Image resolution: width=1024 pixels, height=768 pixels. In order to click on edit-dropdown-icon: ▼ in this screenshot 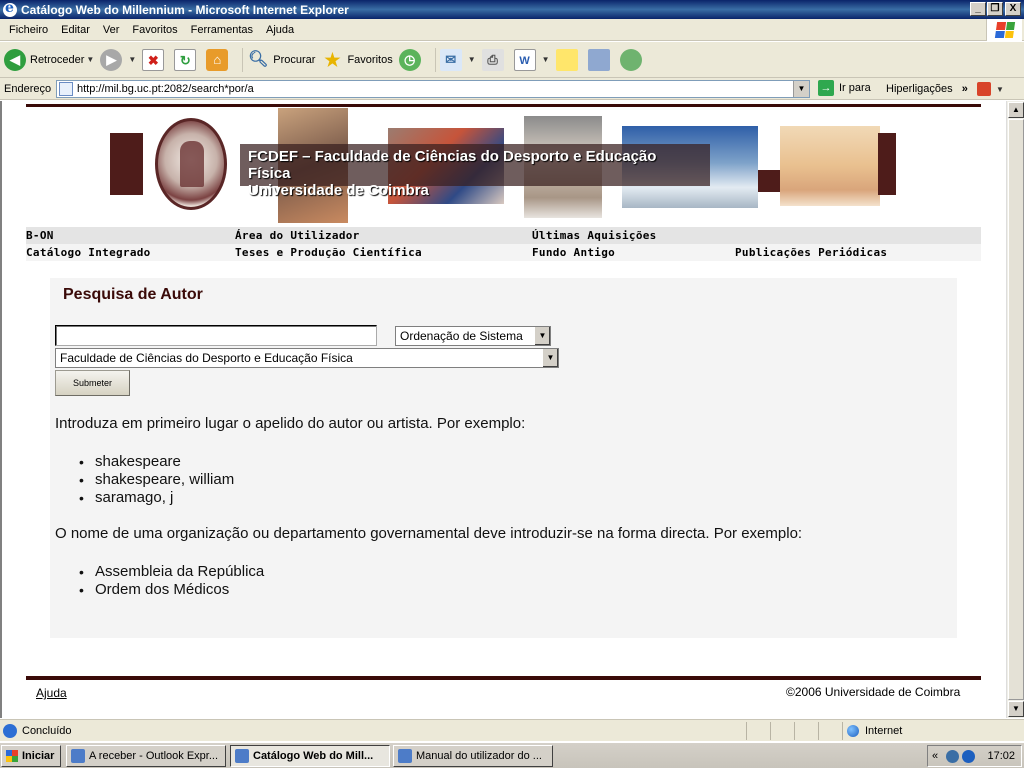, I will do `click(546, 59)`.